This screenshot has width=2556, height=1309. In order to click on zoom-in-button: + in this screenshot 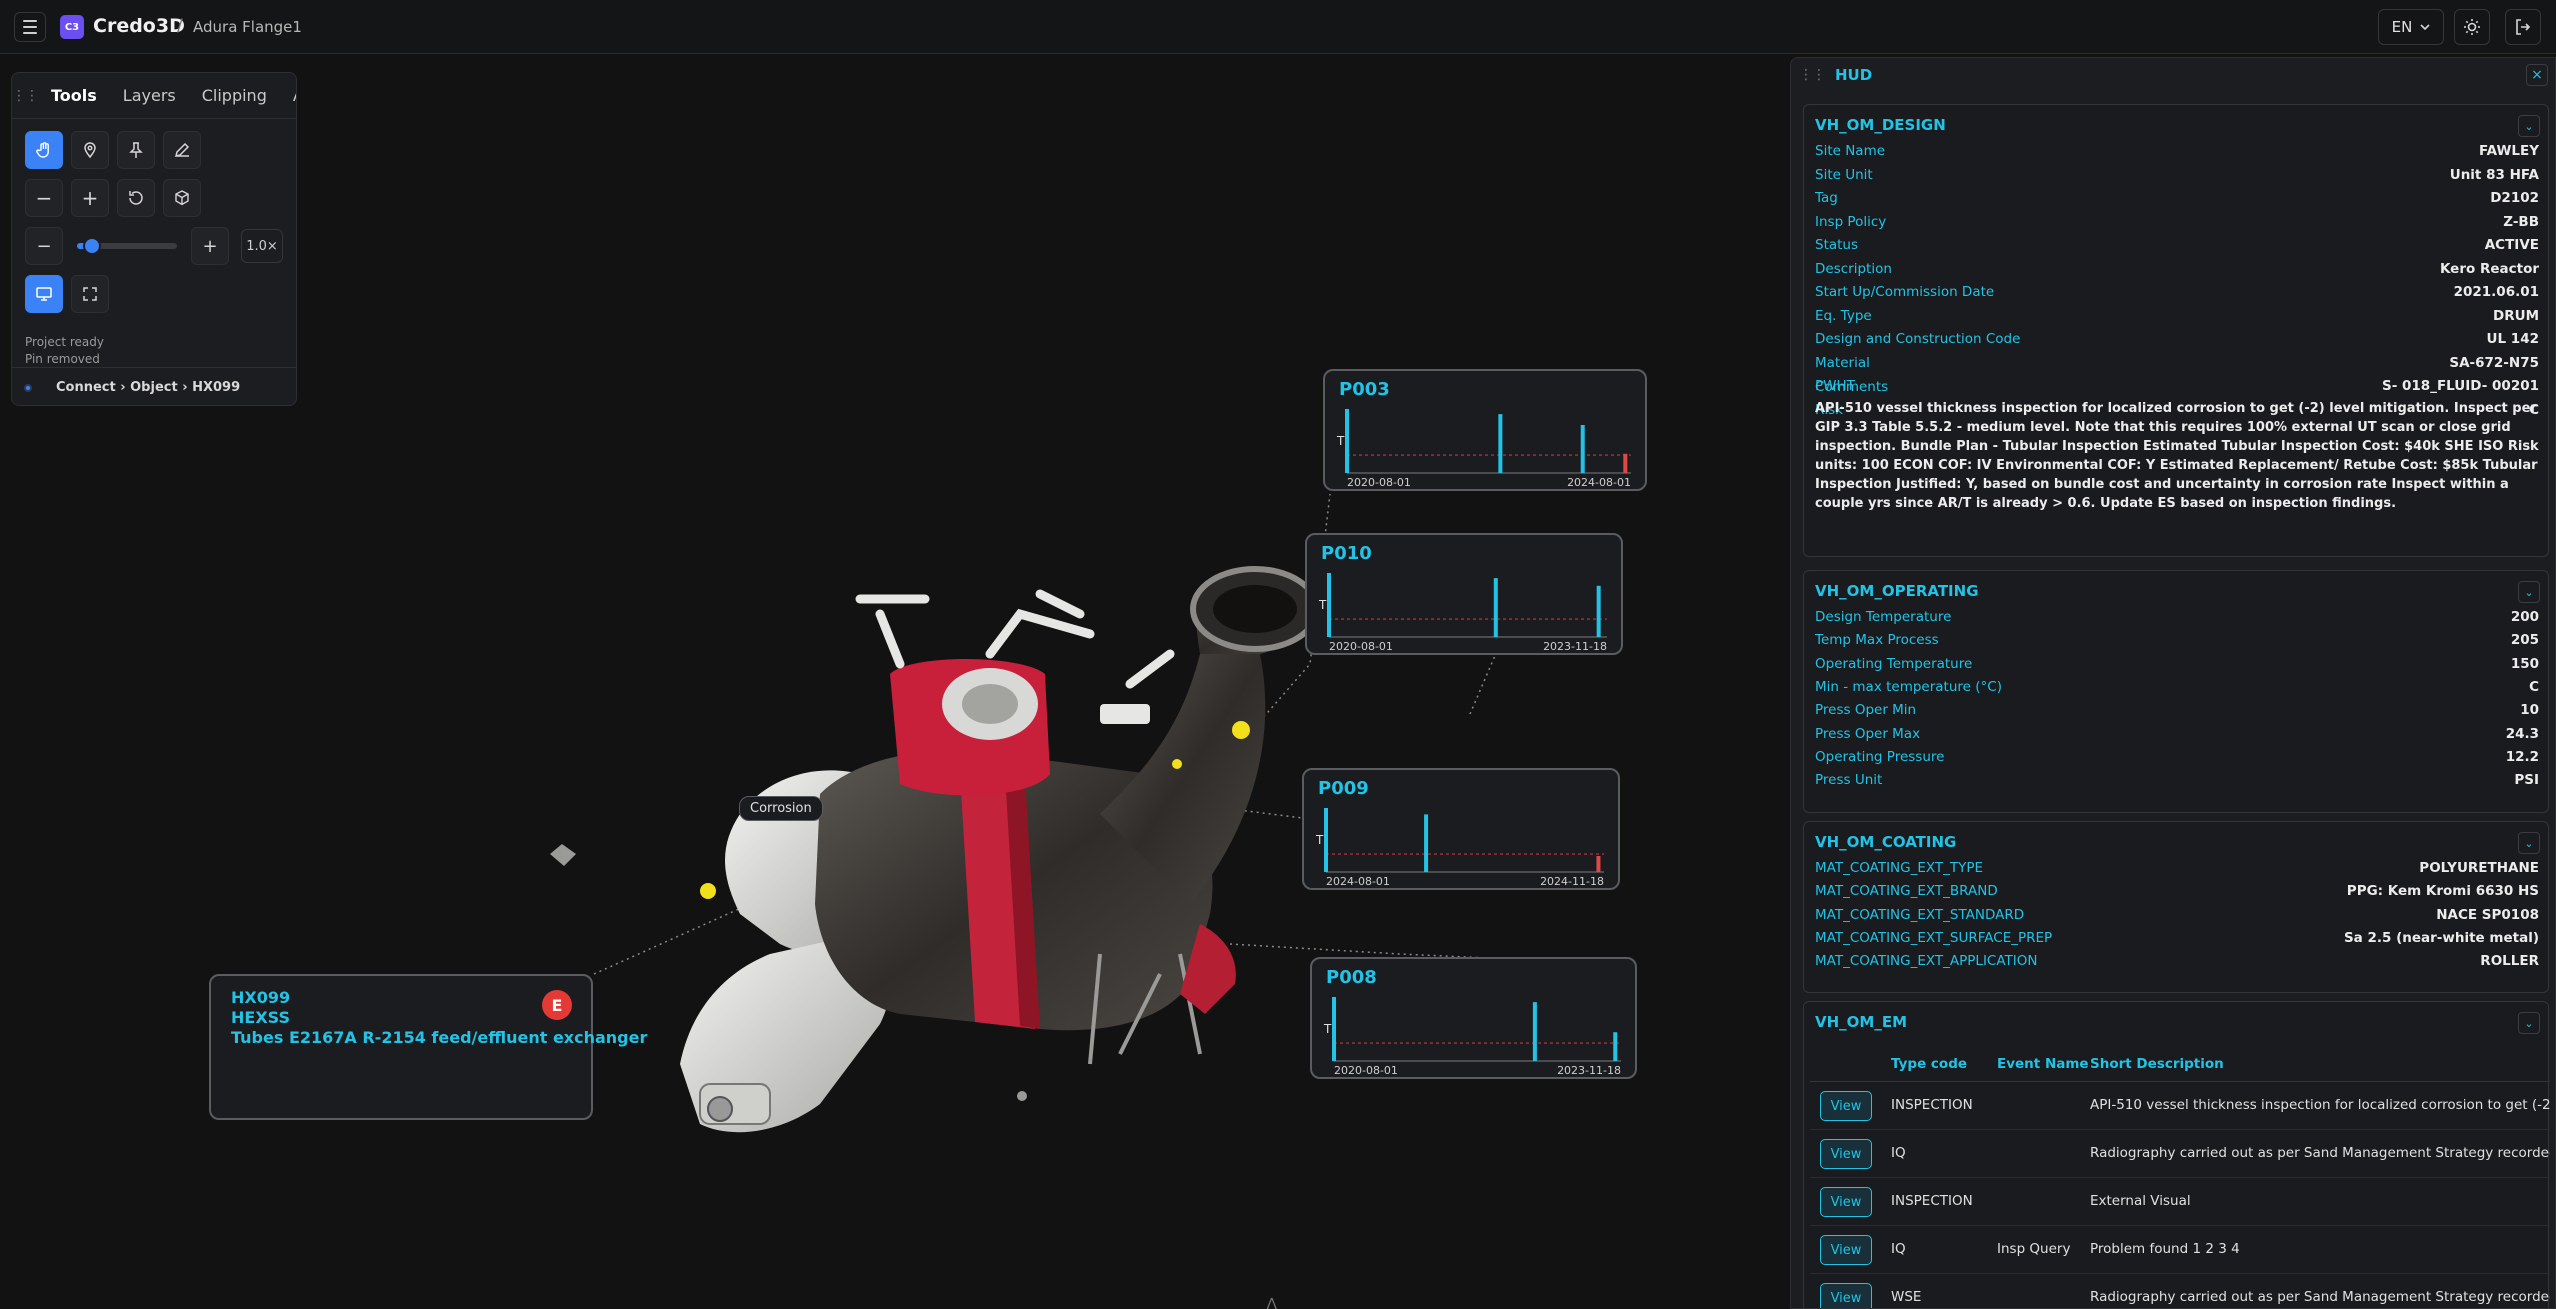, I will do `click(90, 198)`.